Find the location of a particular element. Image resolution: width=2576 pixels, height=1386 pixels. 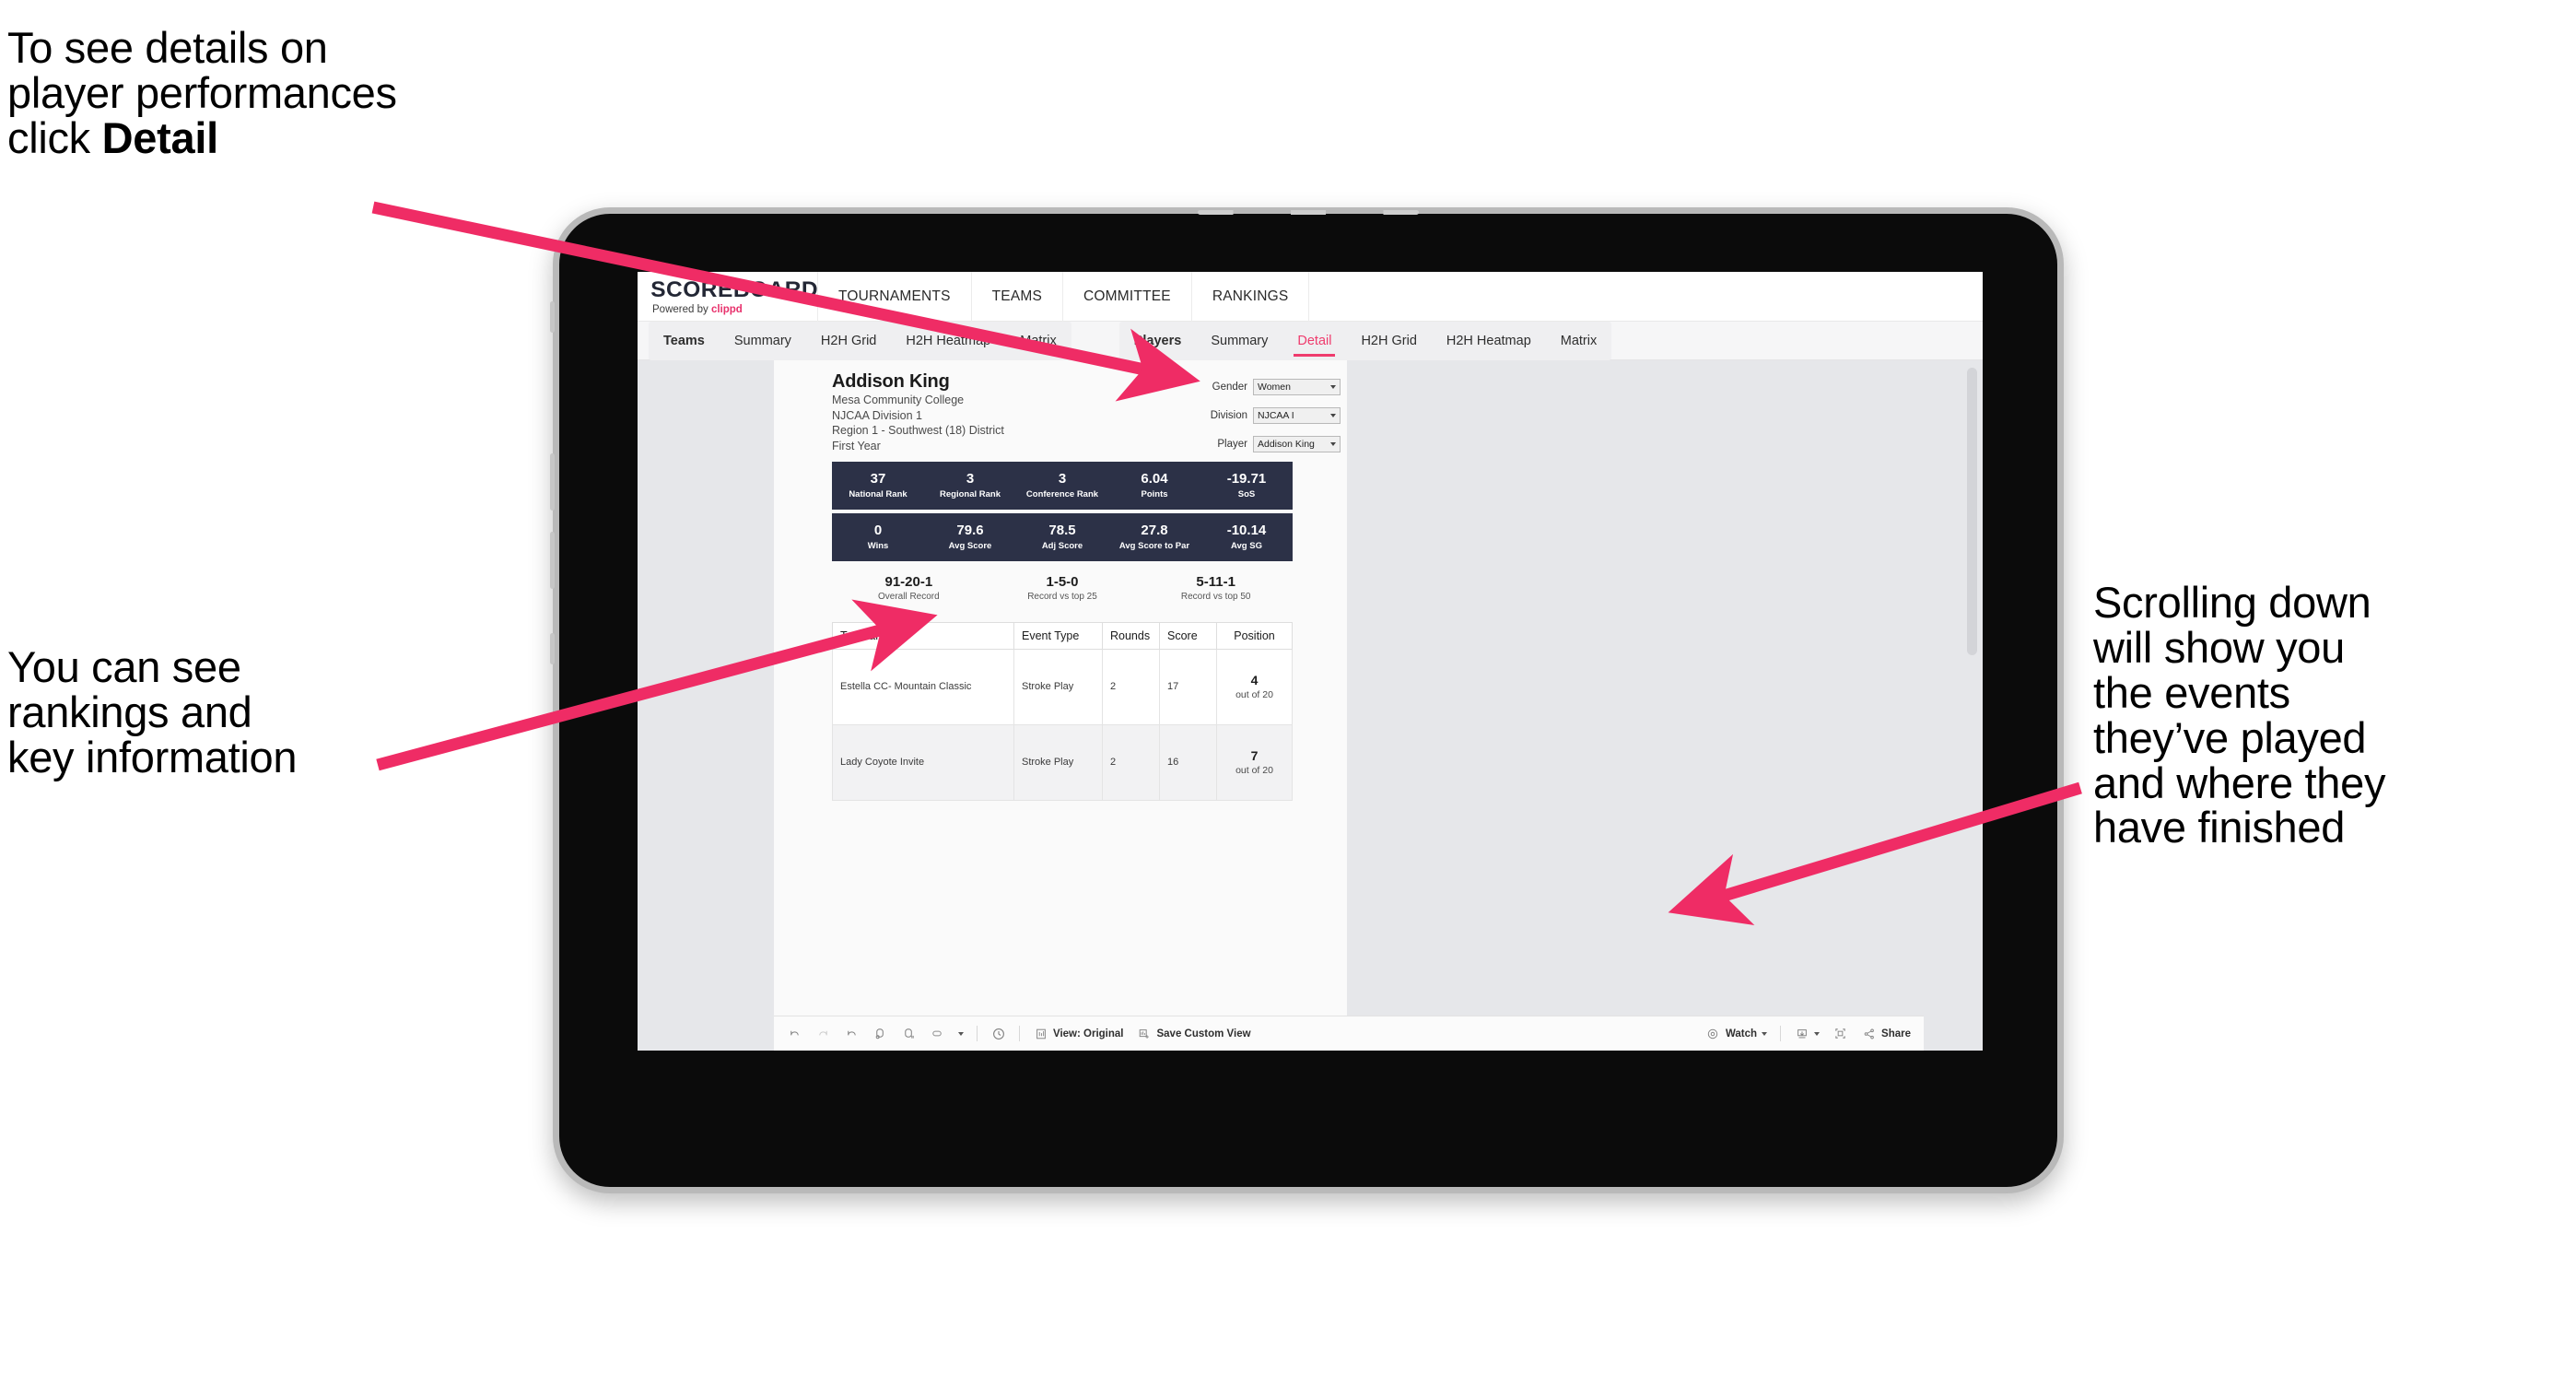

filter-gender-select: Women is located at coordinates (1297, 387).